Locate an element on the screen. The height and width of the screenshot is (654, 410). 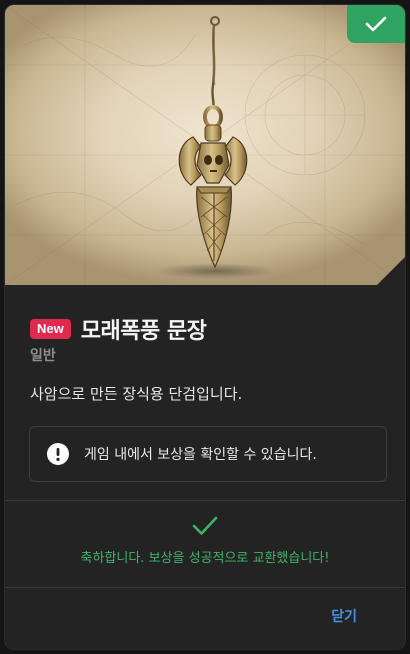
info-notice: 게임 내에서 보상을 확인할 수 있습니다. is located at coordinates (208, 454).